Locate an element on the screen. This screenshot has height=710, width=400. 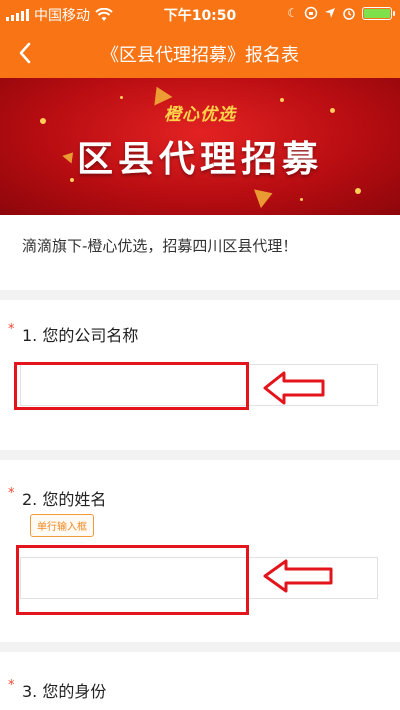
question-label: 1. 您的公司名称 is located at coordinates (80, 335).